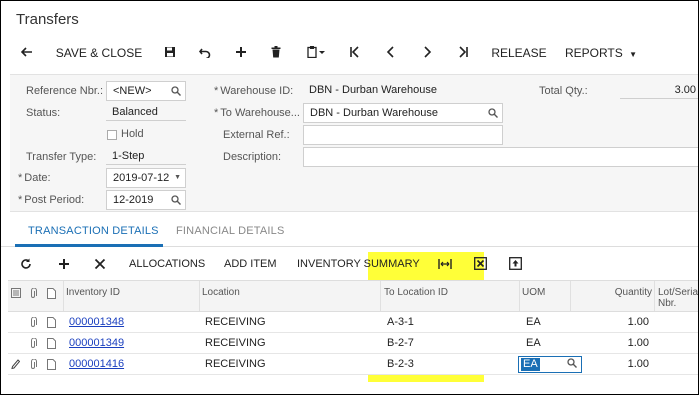 The height and width of the screenshot is (395, 699). I want to click on date-label-text: Date:, so click(37, 178).